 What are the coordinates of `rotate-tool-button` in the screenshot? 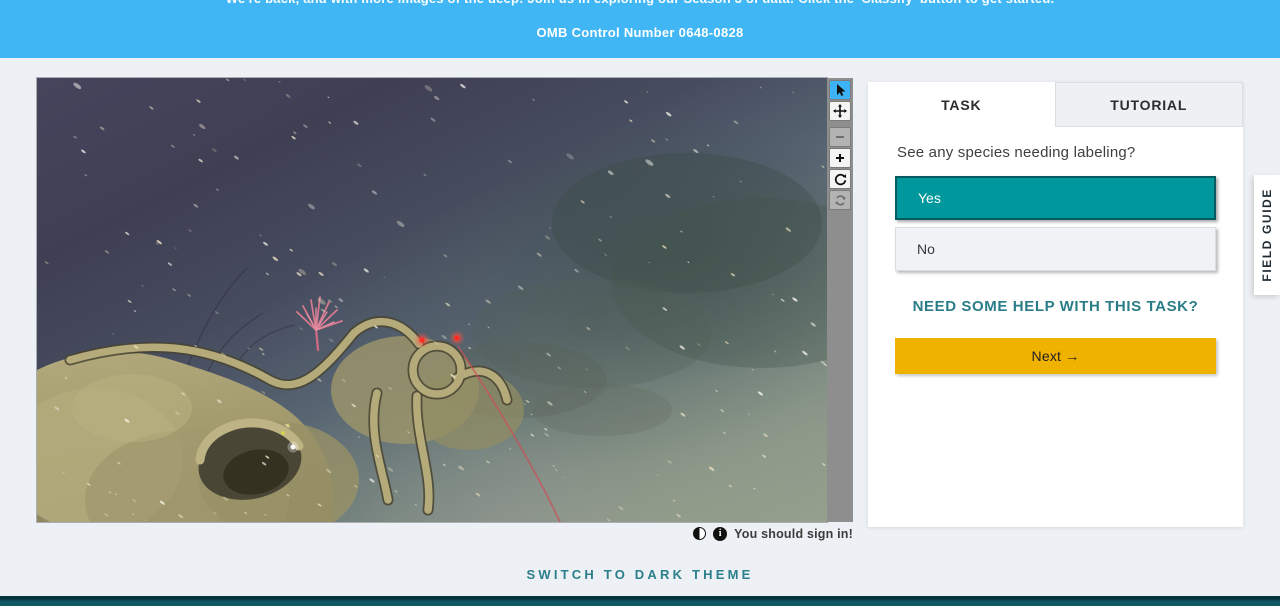 It's located at (840, 179).